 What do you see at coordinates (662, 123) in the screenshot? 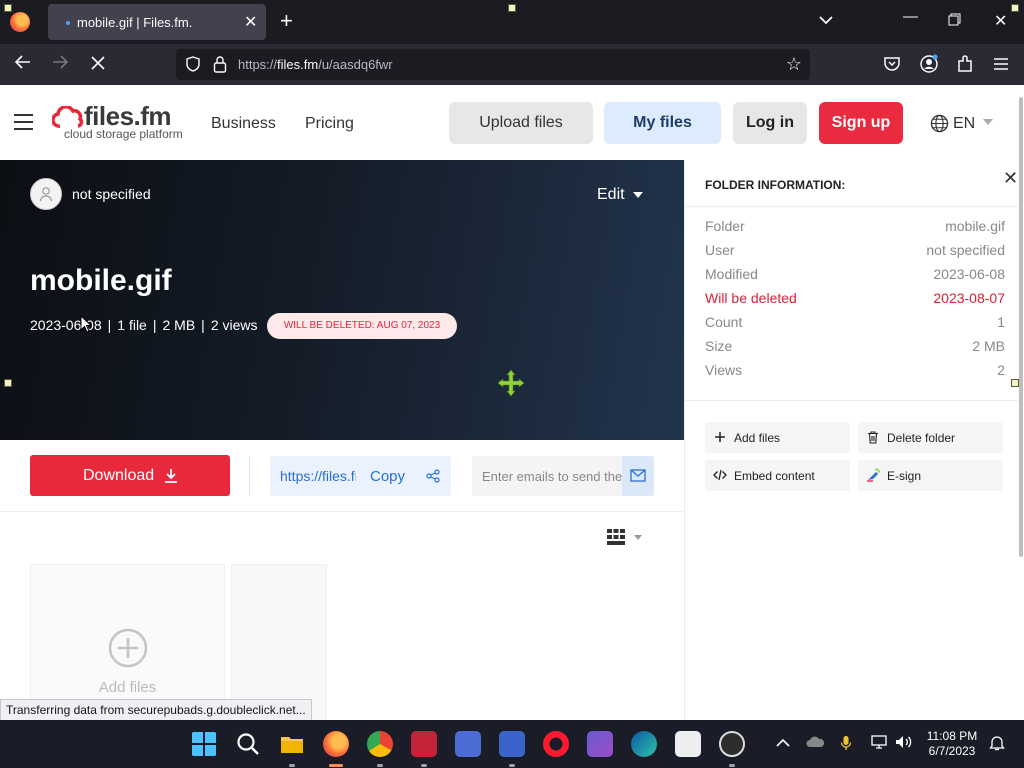
I see `my-files-button: My files` at bounding box center [662, 123].